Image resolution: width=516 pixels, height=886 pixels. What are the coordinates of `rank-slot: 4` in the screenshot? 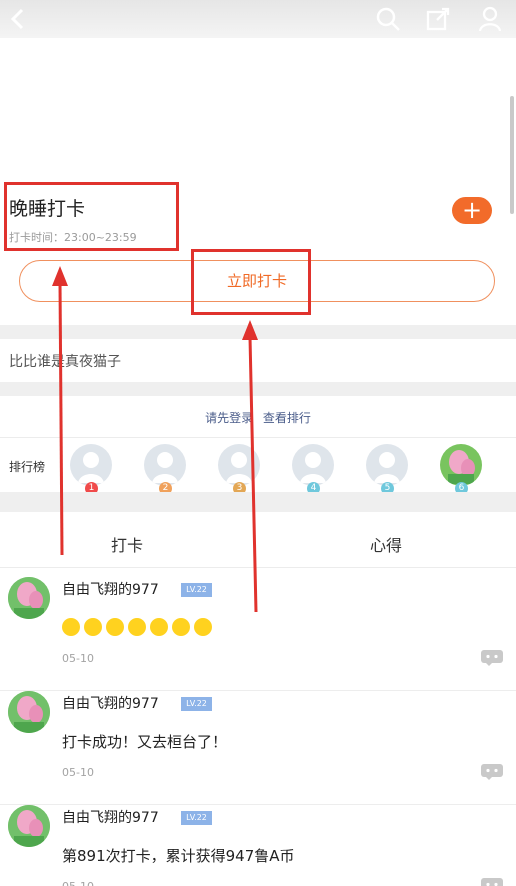 It's located at (314, 469).